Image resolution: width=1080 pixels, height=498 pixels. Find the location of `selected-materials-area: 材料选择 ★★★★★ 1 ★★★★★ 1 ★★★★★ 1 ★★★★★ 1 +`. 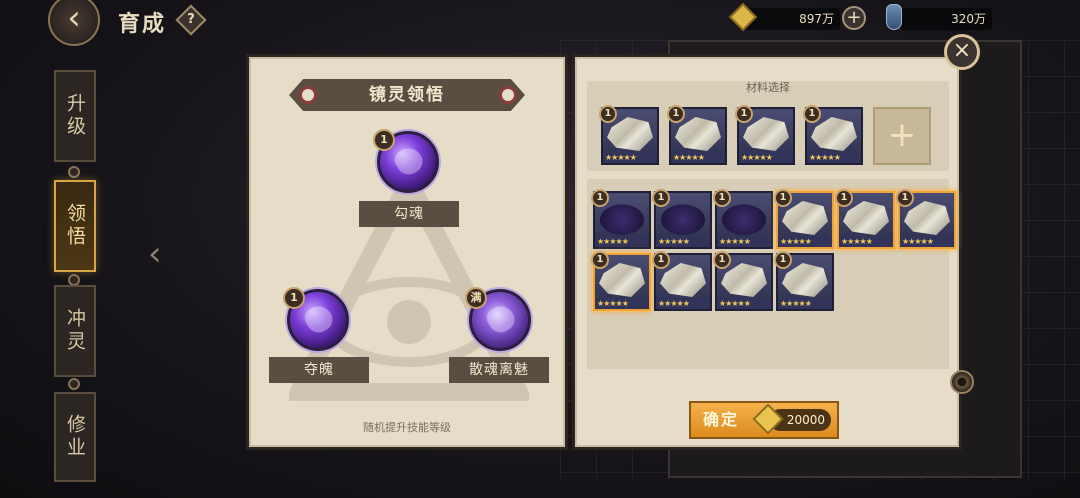

selected-materials-area: 材料选择 ★★★★★ 1 ★★★★★ 1 ★★★★★ 1 ★★★★★ 1 + is located at coordinates (768, 126).